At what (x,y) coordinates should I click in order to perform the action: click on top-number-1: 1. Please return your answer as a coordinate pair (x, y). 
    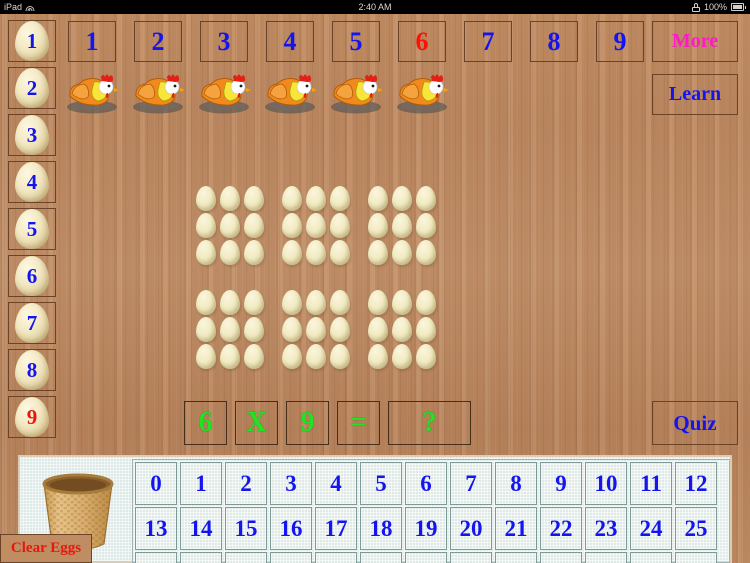
    Looking at the image, I should click on (92, 41).